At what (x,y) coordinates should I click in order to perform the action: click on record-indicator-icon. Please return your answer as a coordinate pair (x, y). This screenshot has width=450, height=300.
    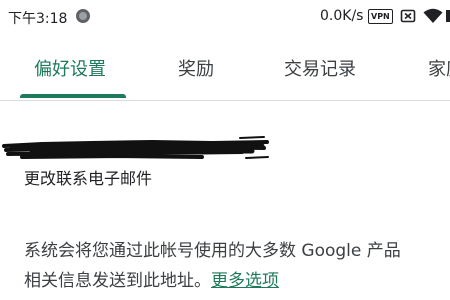
    Looking at the image, I should click on (83, 16).